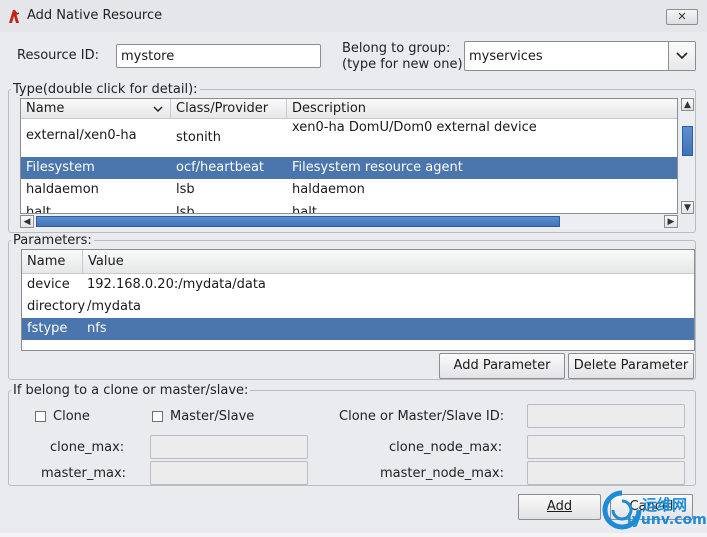 Image resolution: width=707 pixels, height=537 pixels. Describe the element at coordinates (446, 447) in the screenshot. I see `clone-node-max-label: clone_node_max:` at that location.